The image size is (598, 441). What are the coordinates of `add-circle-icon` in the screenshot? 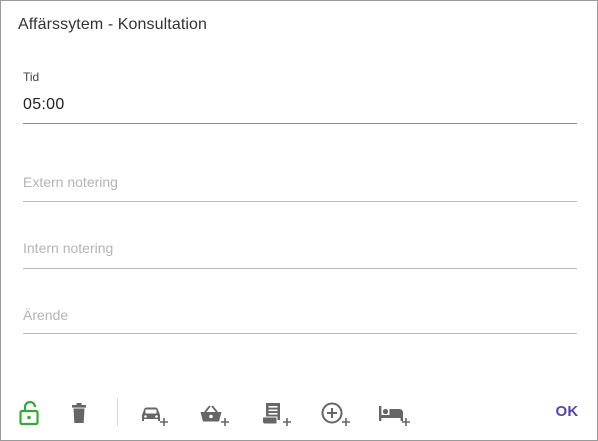 It's located at (334, 413).